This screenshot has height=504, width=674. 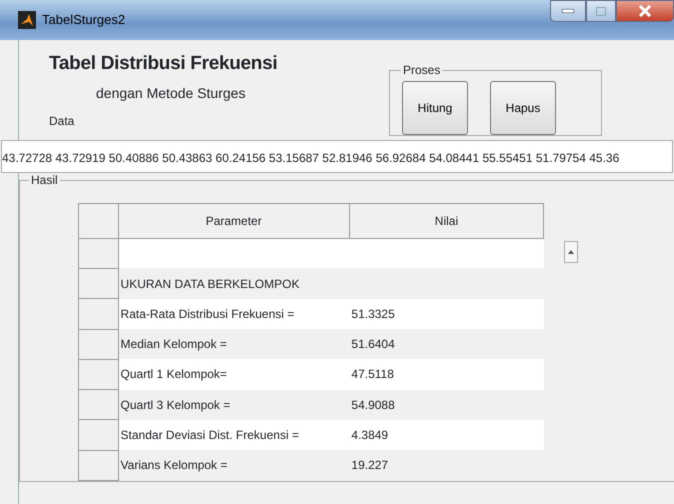 What do you see at coordinates (372, 374) in the screenshot?
I see `table-cell: 47.5118` at bounding box center [372, 374].